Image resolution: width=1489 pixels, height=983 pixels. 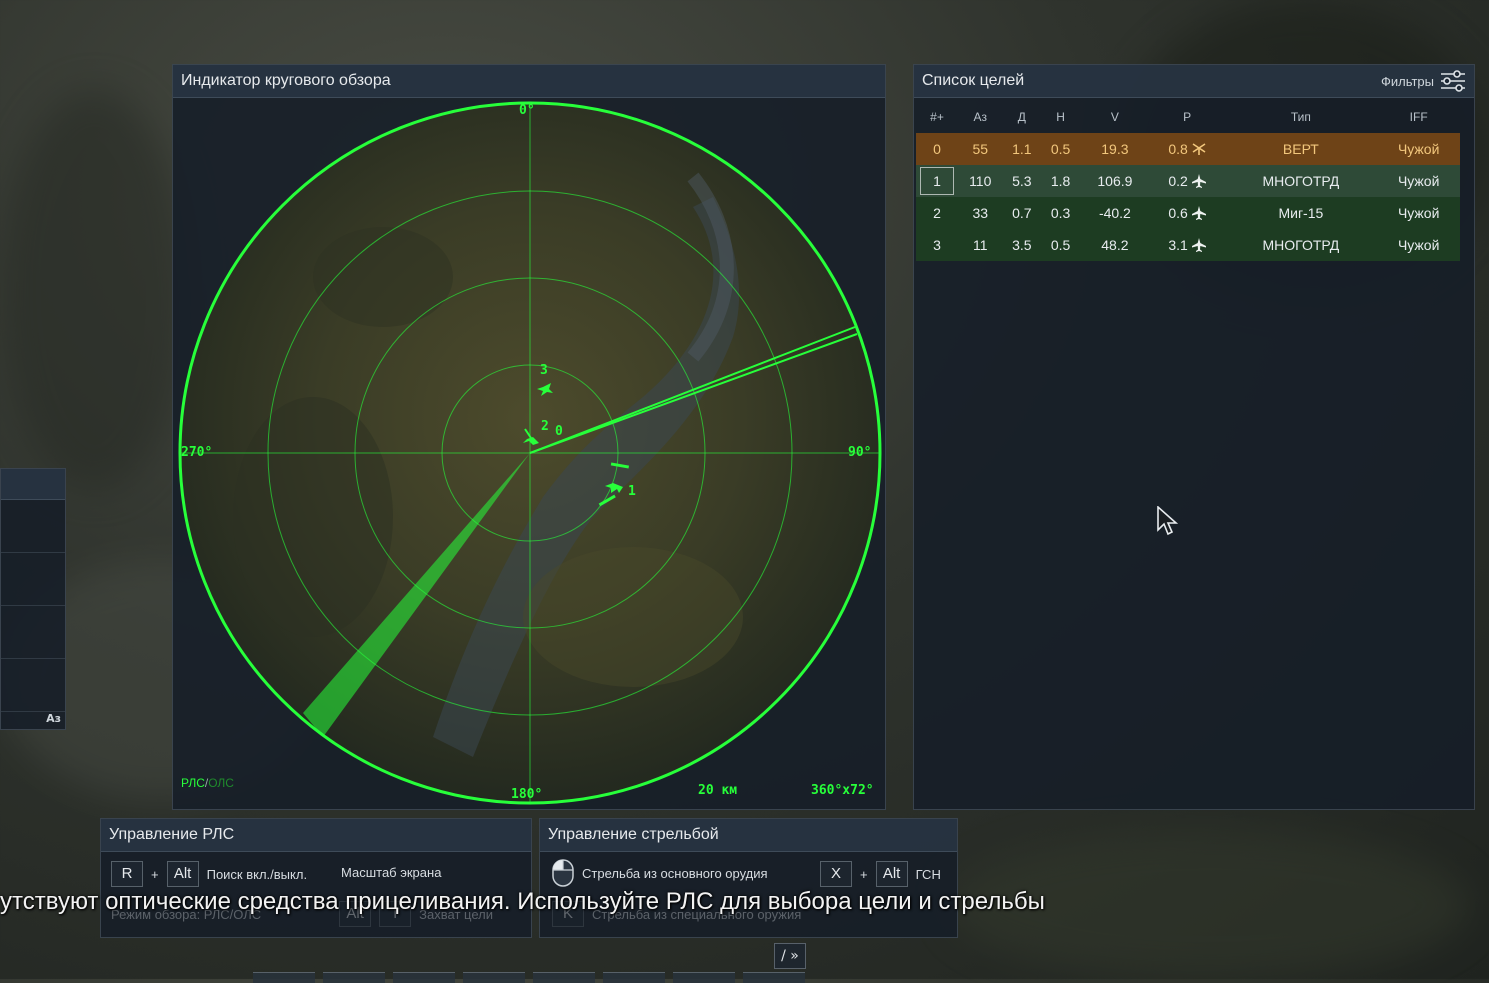 What do you see at coordinates (527, 110) in the screenshot?
I see `bearing-0-label: 0°` at bounding box center [527, 110].